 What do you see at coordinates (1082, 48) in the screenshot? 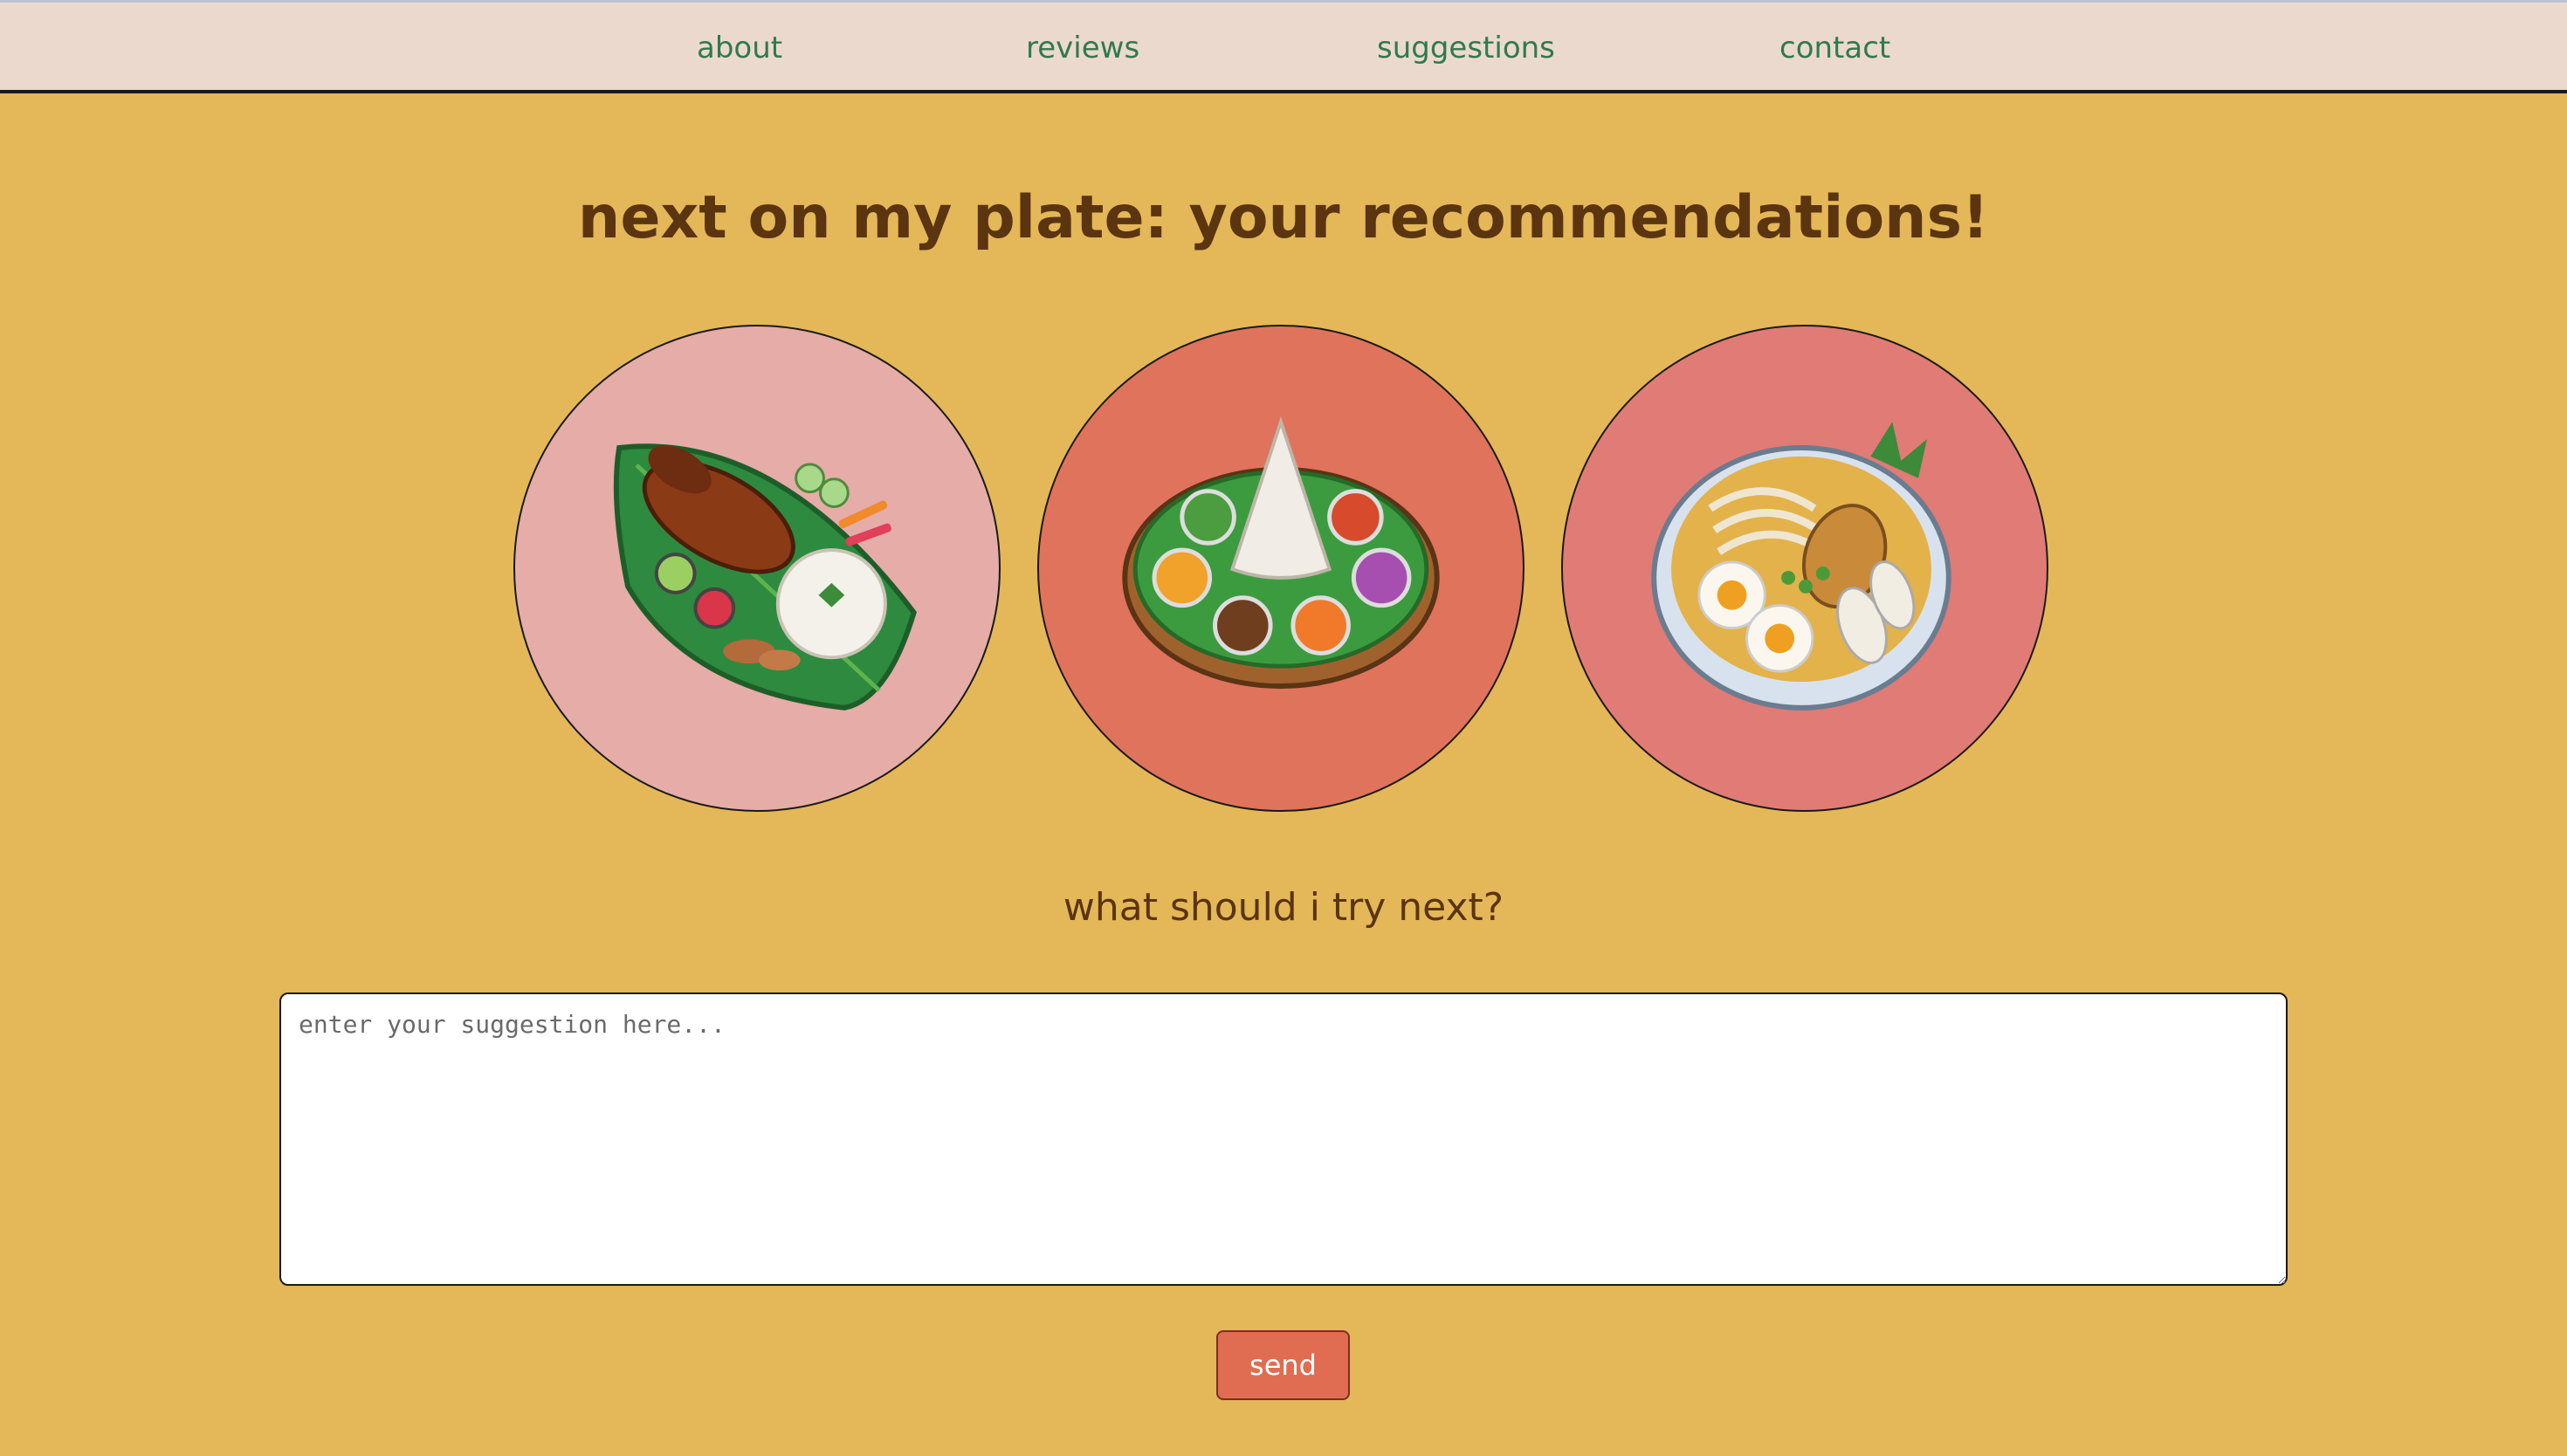
I see `nav-link-reviews: reviews` at bounding box center [1082, 48].